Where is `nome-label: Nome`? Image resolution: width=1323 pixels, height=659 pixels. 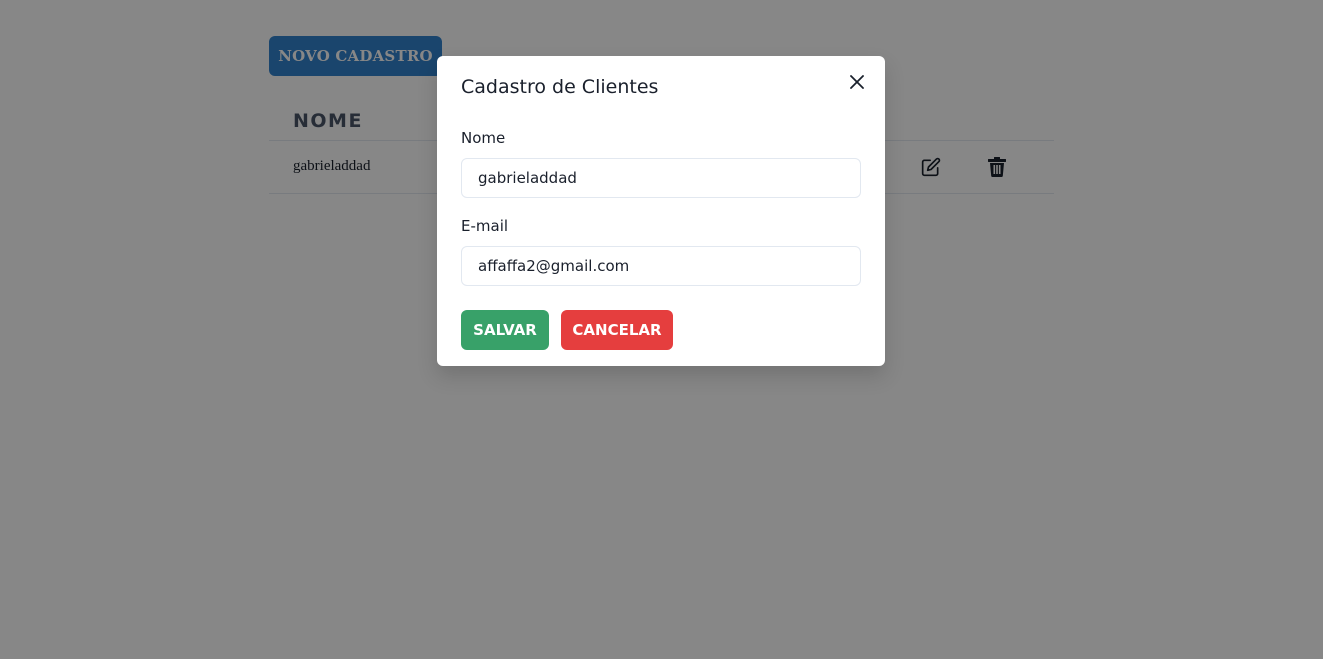
nome-label: Nome is located at coordinates (483, 138).